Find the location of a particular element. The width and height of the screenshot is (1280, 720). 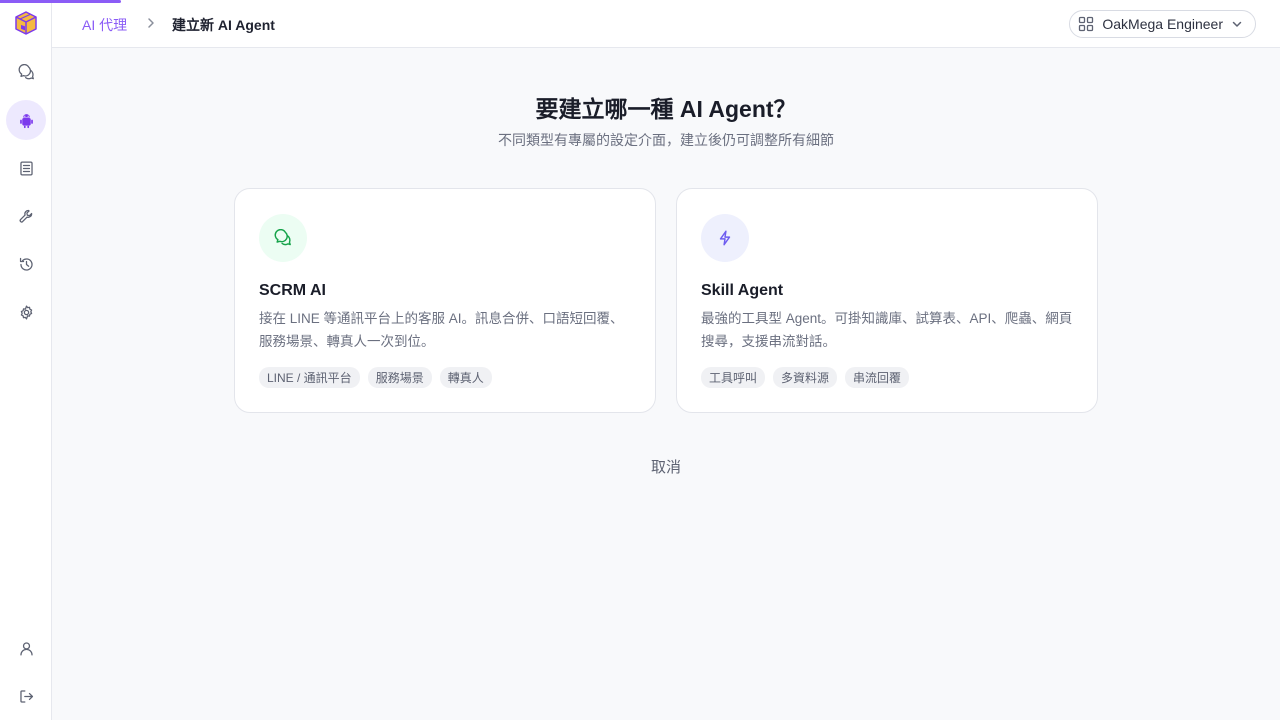

user-icon is located at coordinates (26, 648).